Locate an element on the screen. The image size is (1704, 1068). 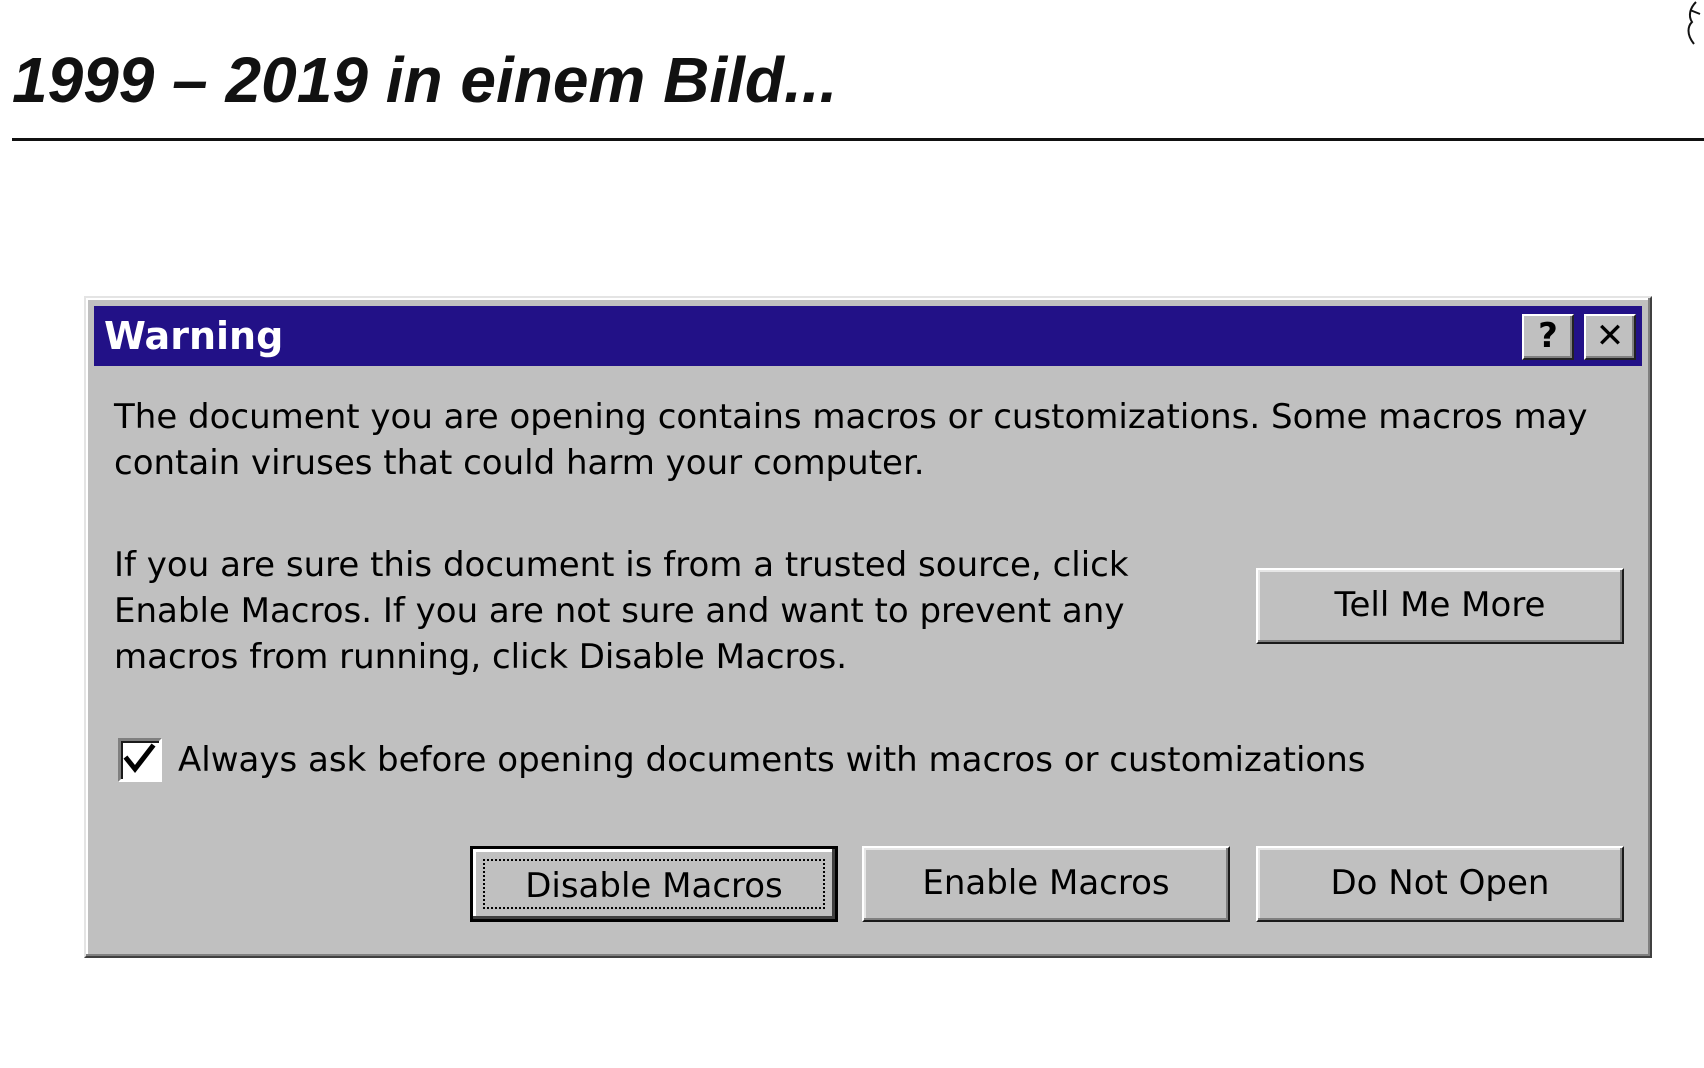
always-ask-checkbox is located at coordinates (140, 760).